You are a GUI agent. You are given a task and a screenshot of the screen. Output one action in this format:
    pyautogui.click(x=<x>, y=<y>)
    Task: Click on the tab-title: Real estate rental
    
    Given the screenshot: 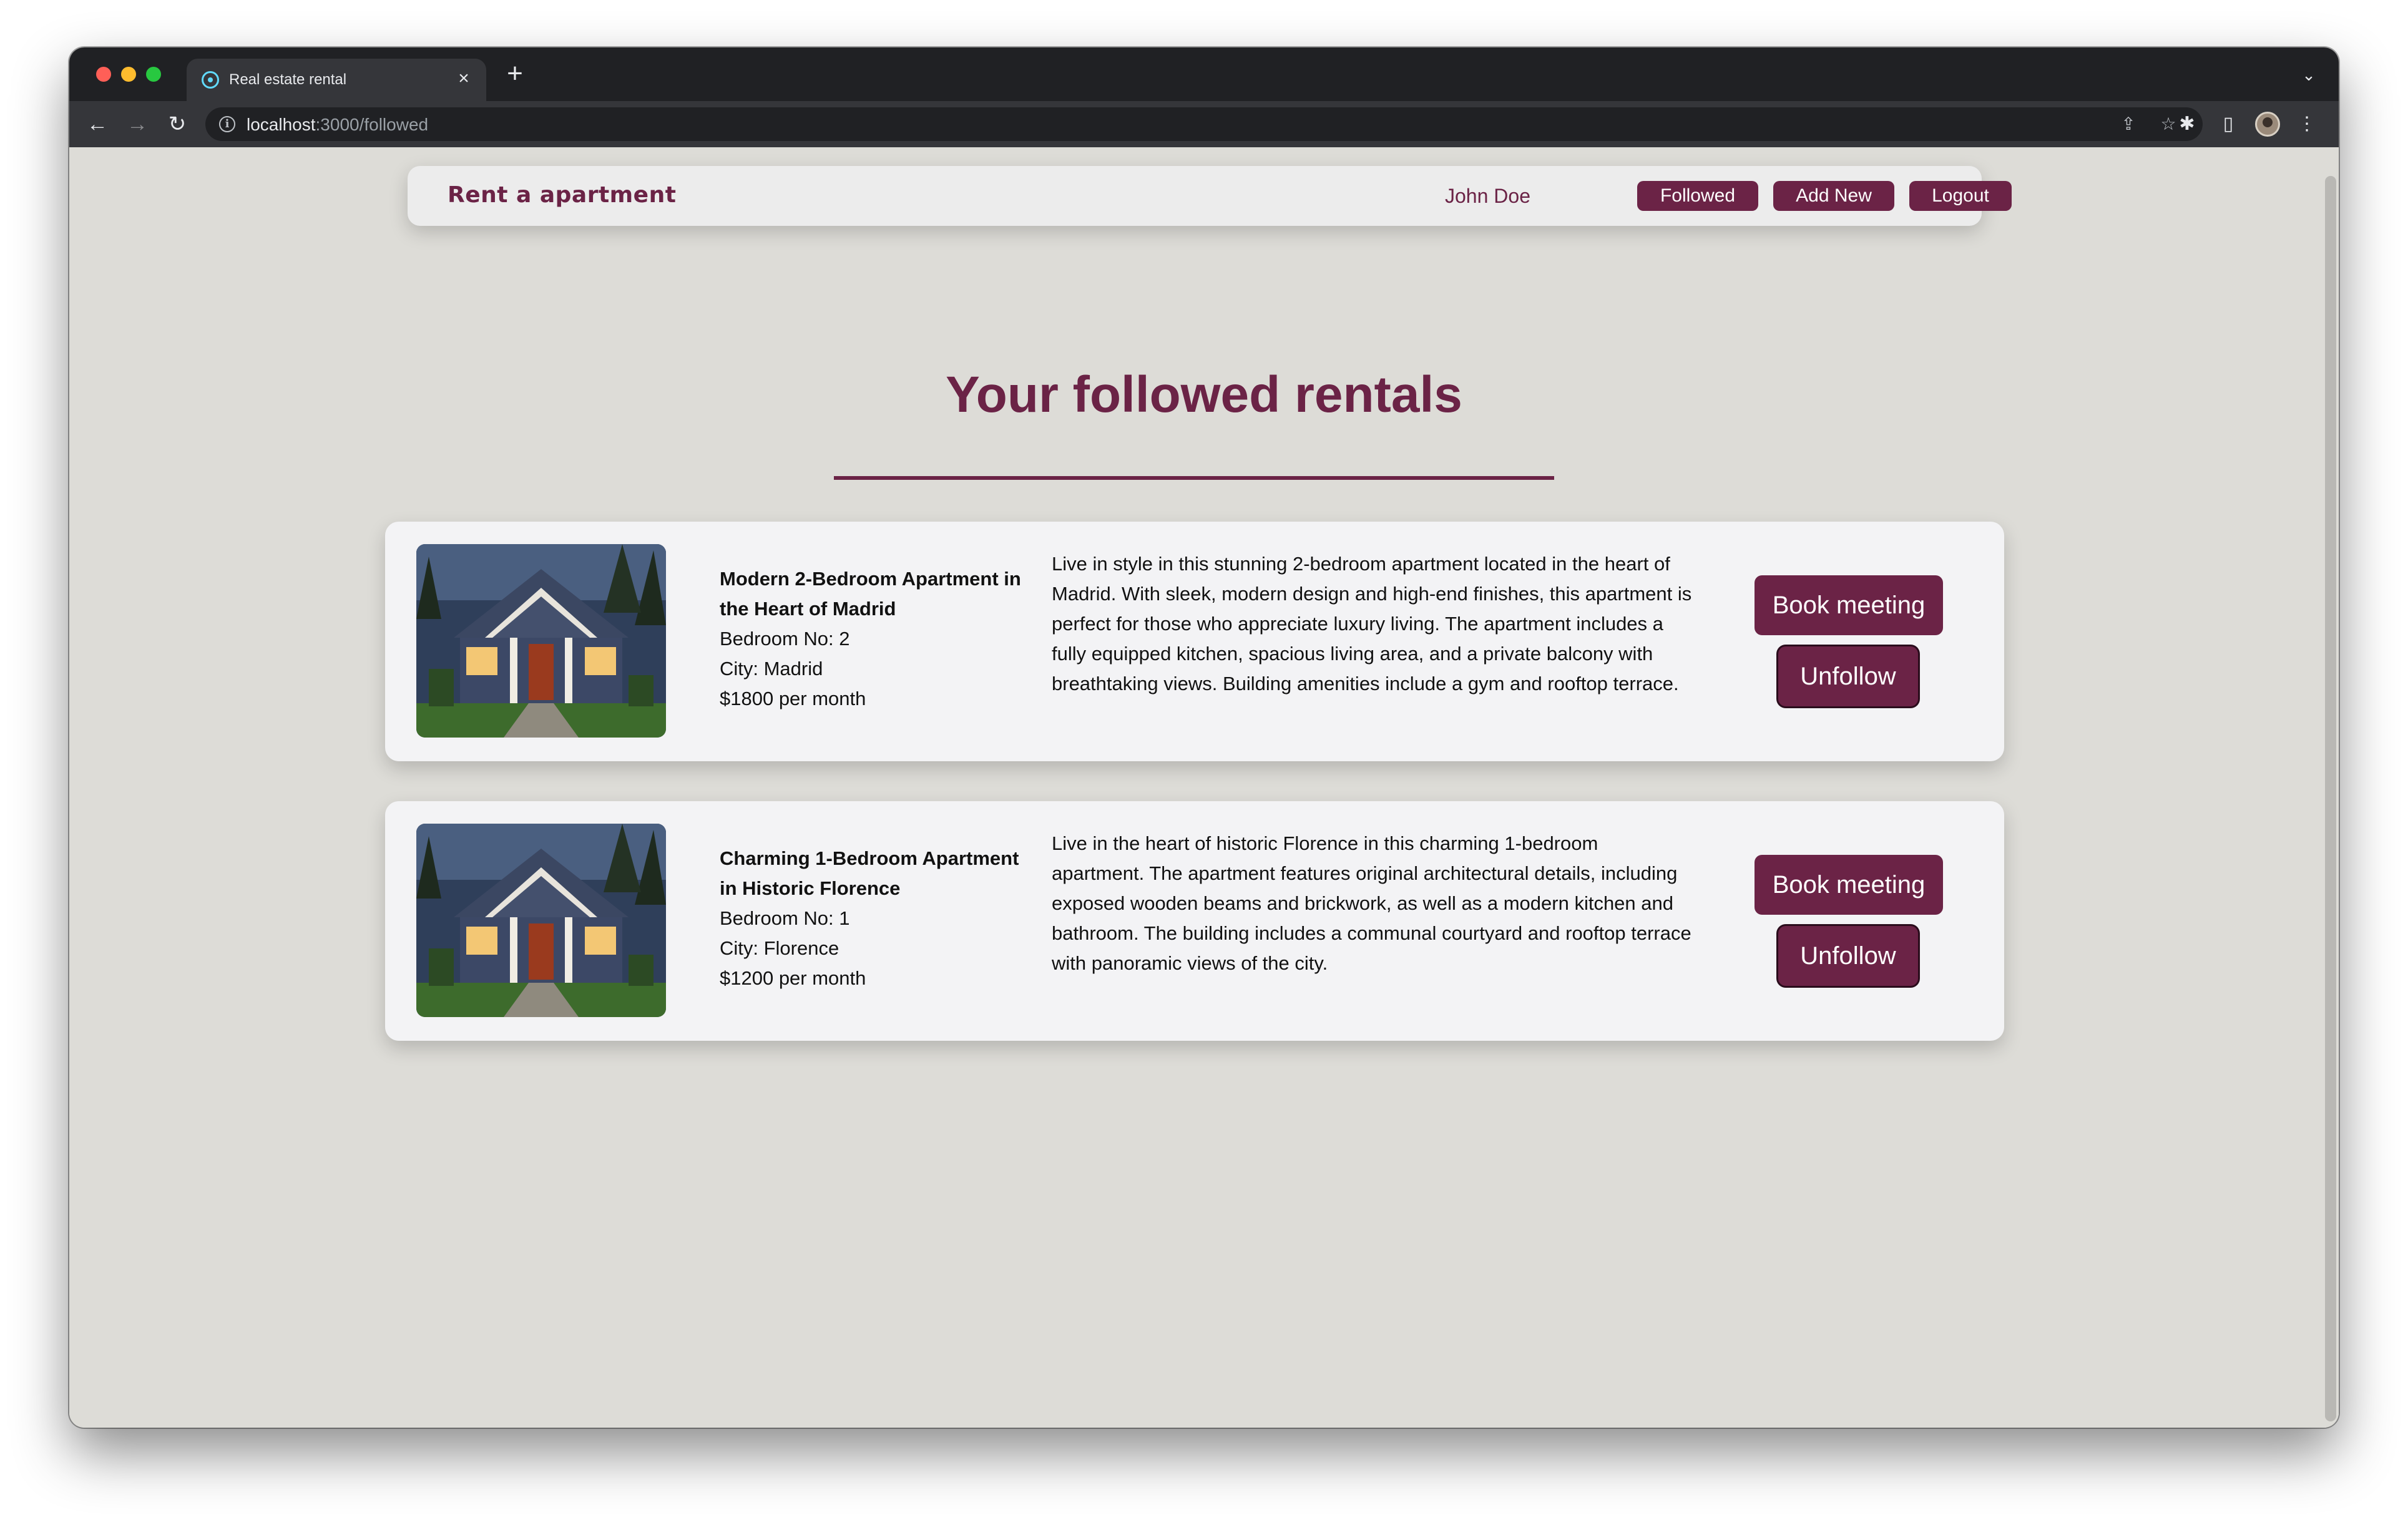 What is the action you would take?
    pyautogui.click(x=288, y=79)
    